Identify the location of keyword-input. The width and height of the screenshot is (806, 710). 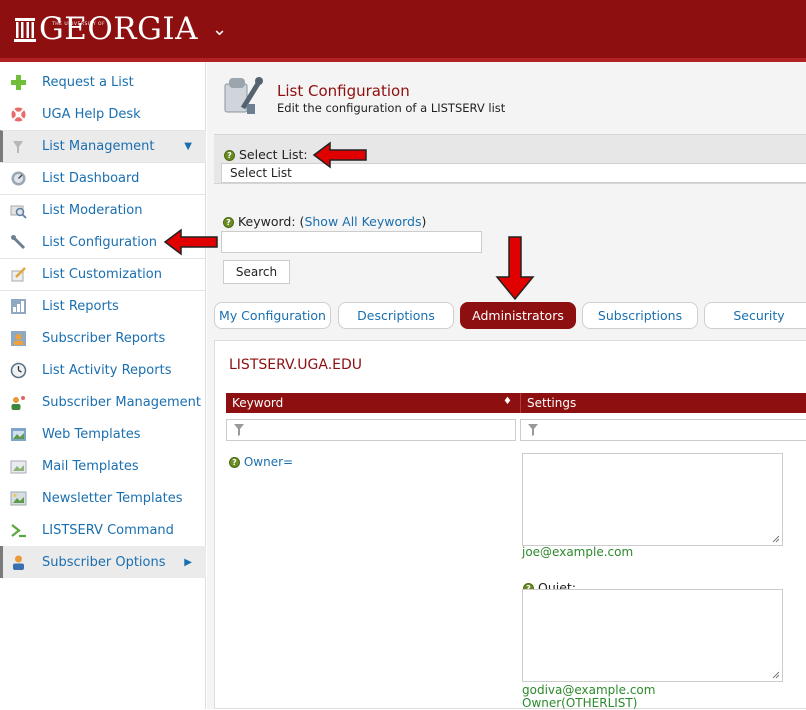
(351, 242).